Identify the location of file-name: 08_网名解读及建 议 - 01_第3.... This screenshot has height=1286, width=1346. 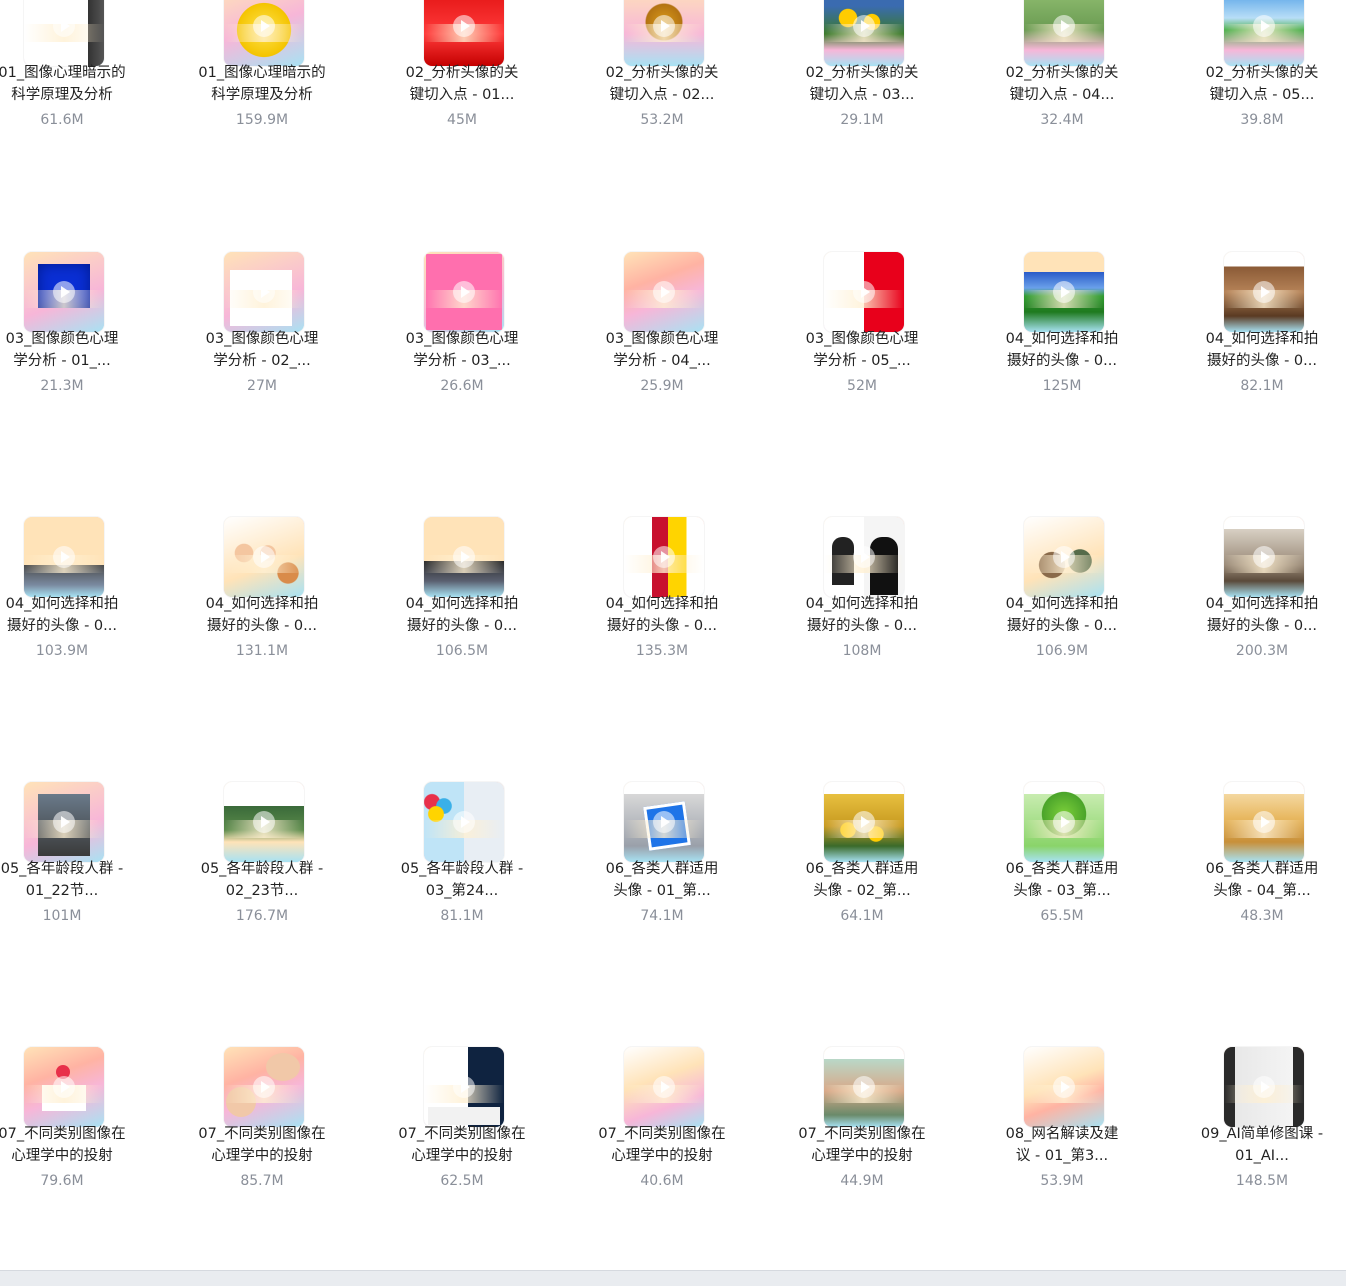
(1062, 1145).